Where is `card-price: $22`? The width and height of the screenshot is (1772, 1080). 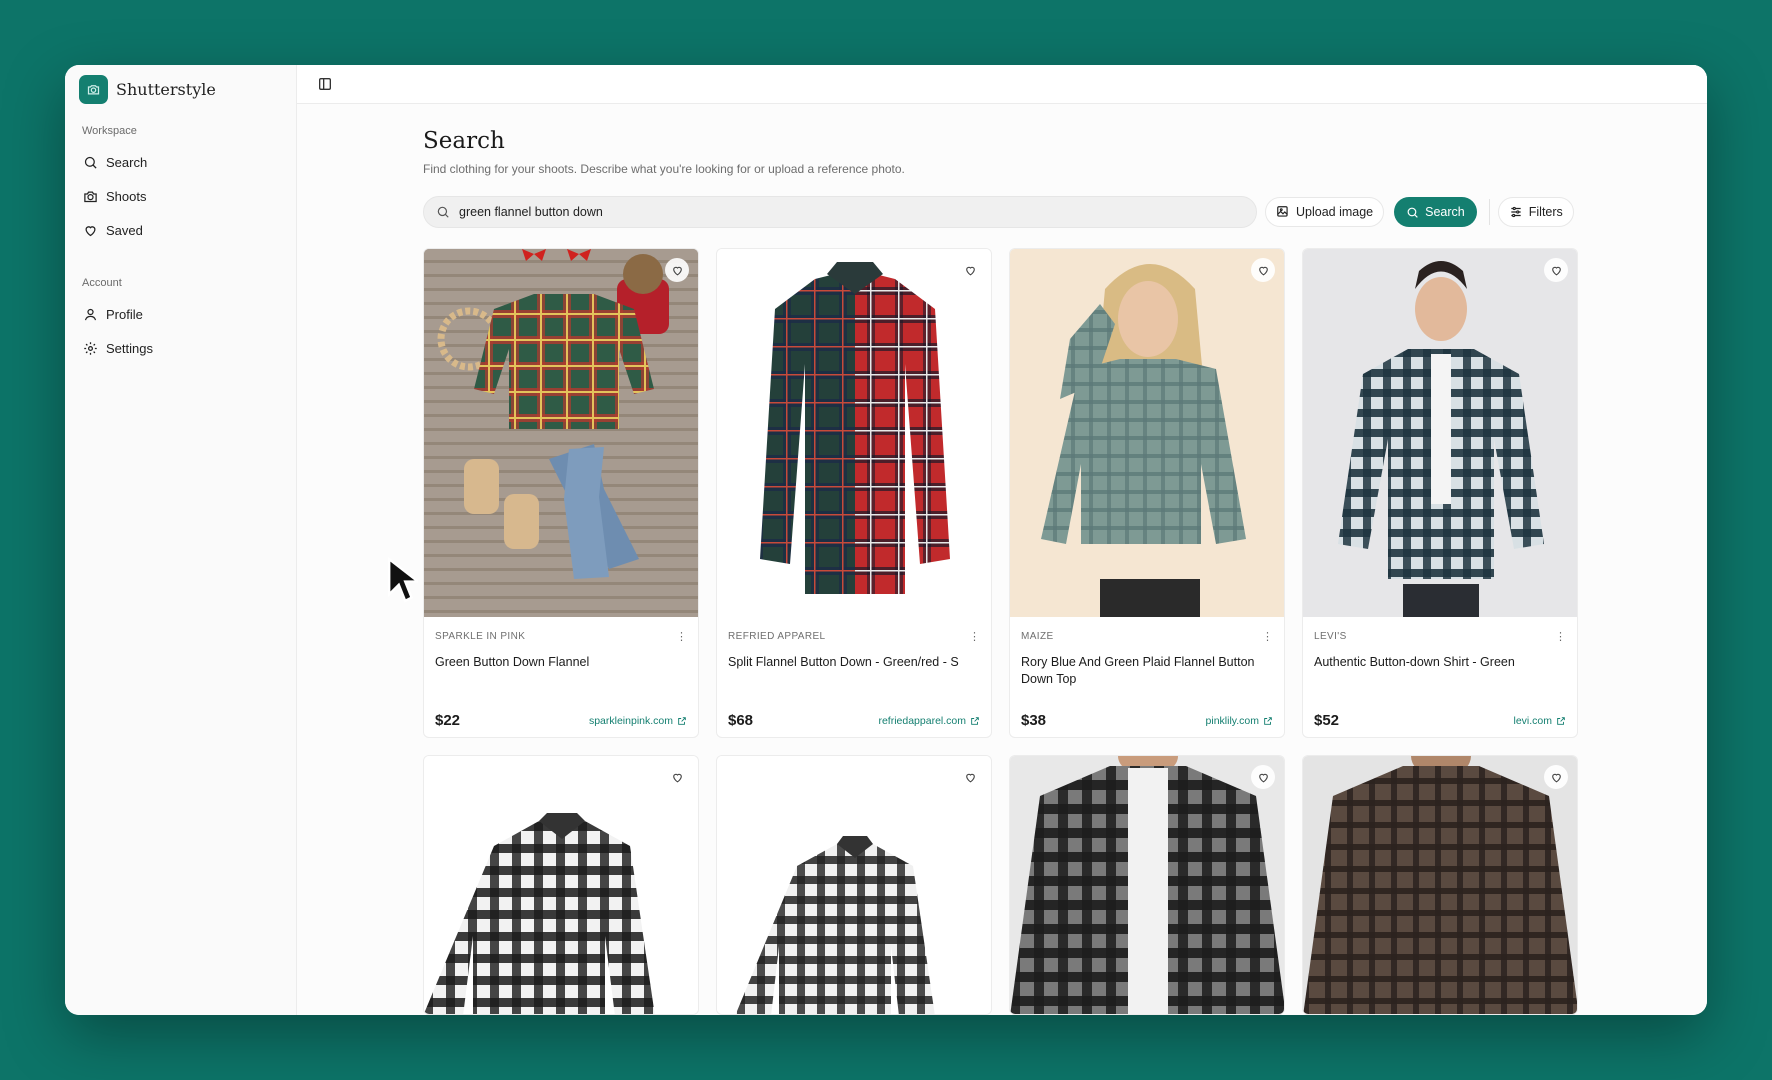
card-price: $22 is located at coordinates (448, 720).